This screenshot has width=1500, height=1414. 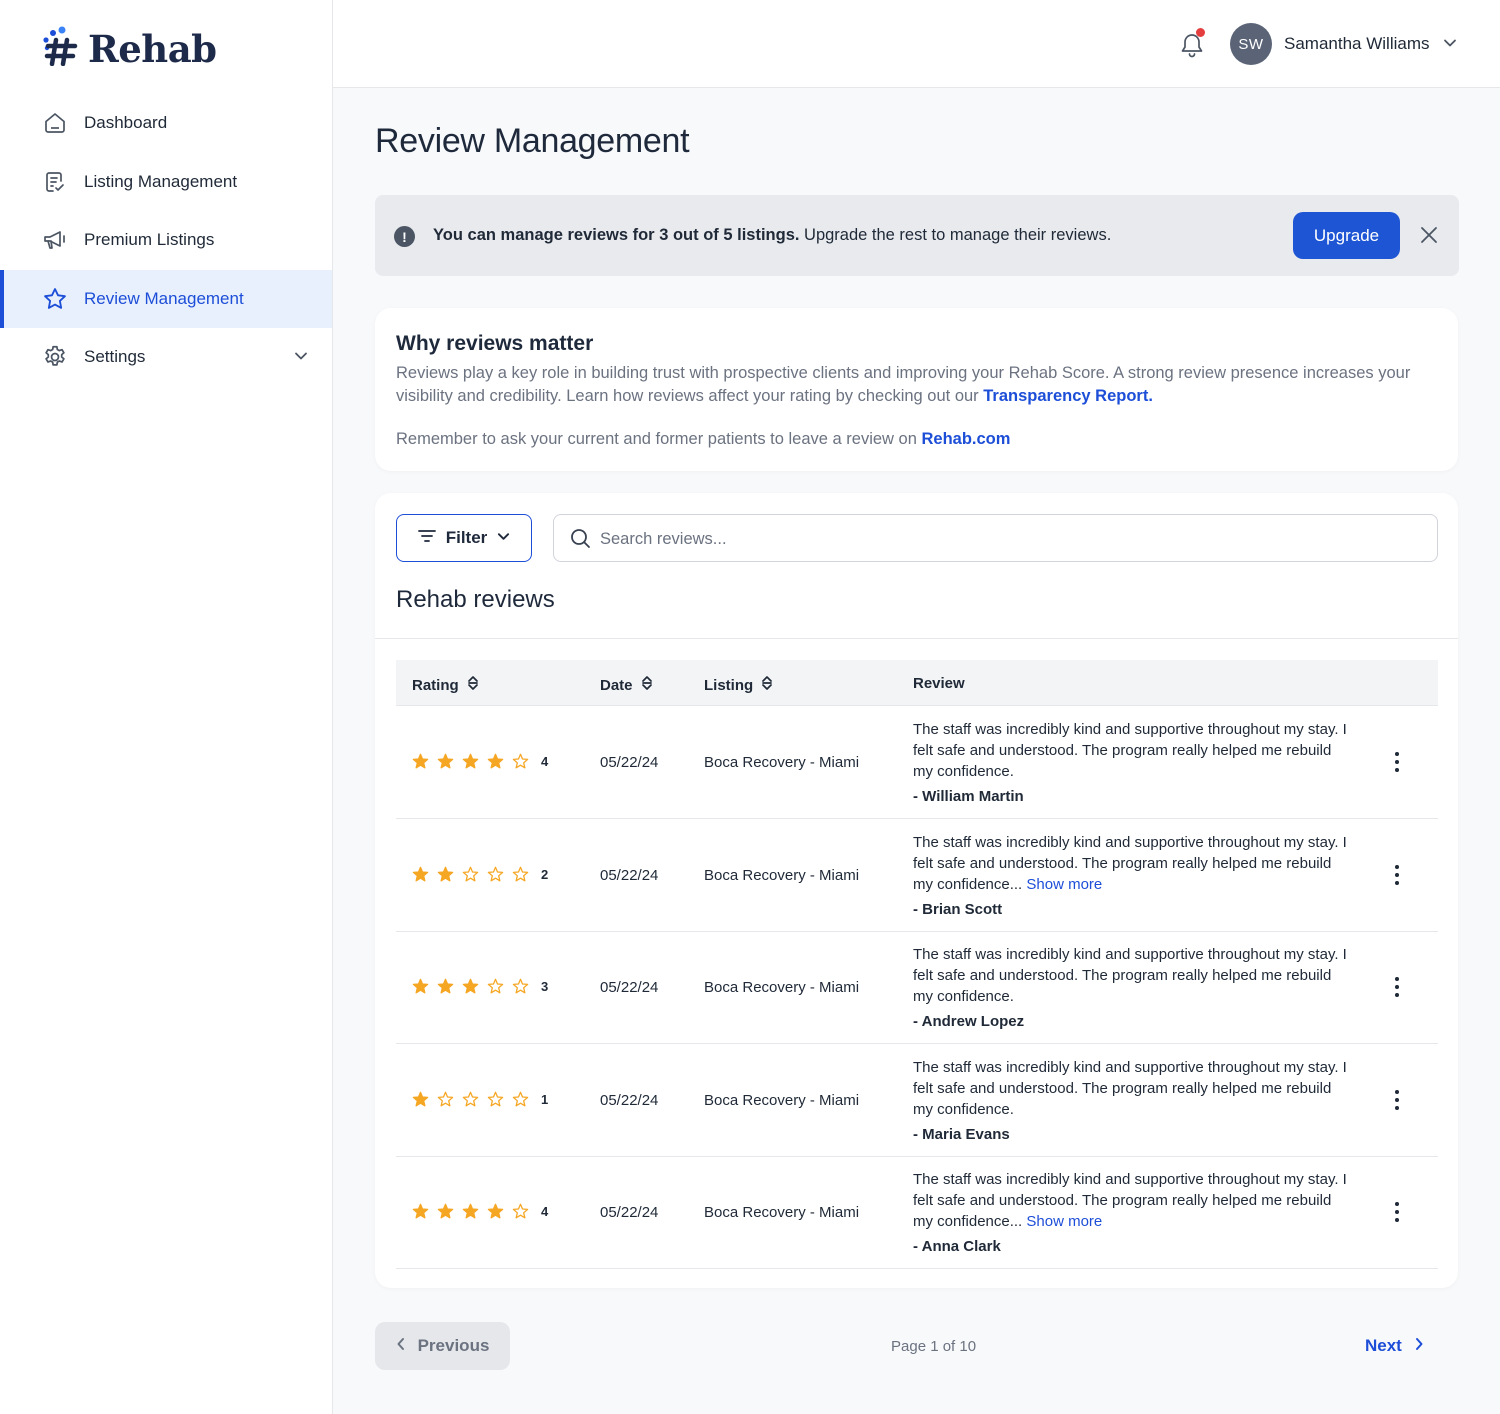 What do you see at coordinates (958, 909) in the screenshot?
I see `review-author: - Brian Scott` at bounding box center [958, 909].